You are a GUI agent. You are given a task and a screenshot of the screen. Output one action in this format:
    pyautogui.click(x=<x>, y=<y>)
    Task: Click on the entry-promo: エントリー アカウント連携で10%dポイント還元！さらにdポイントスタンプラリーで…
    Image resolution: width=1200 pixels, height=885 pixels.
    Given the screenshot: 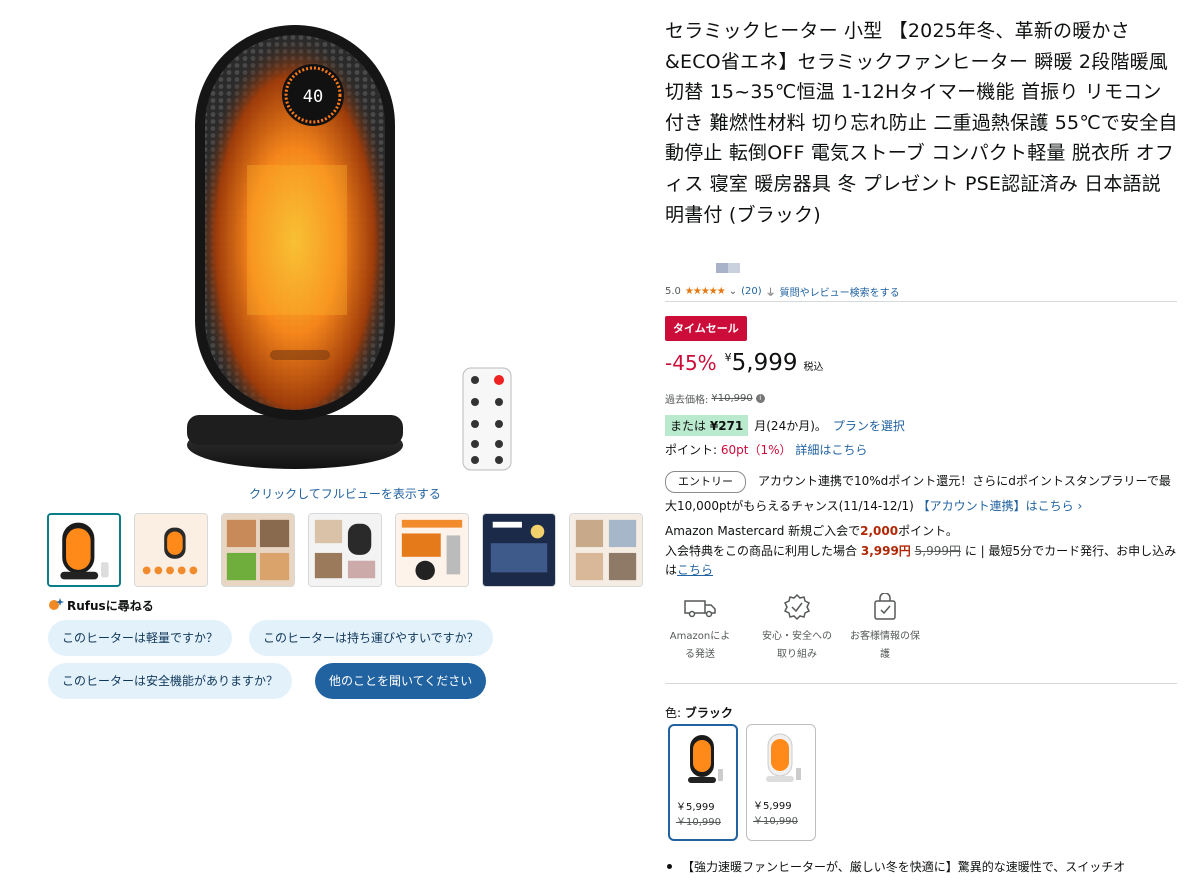 What is the action you would take?
    pyautogui.click(x=922, y=494)
    